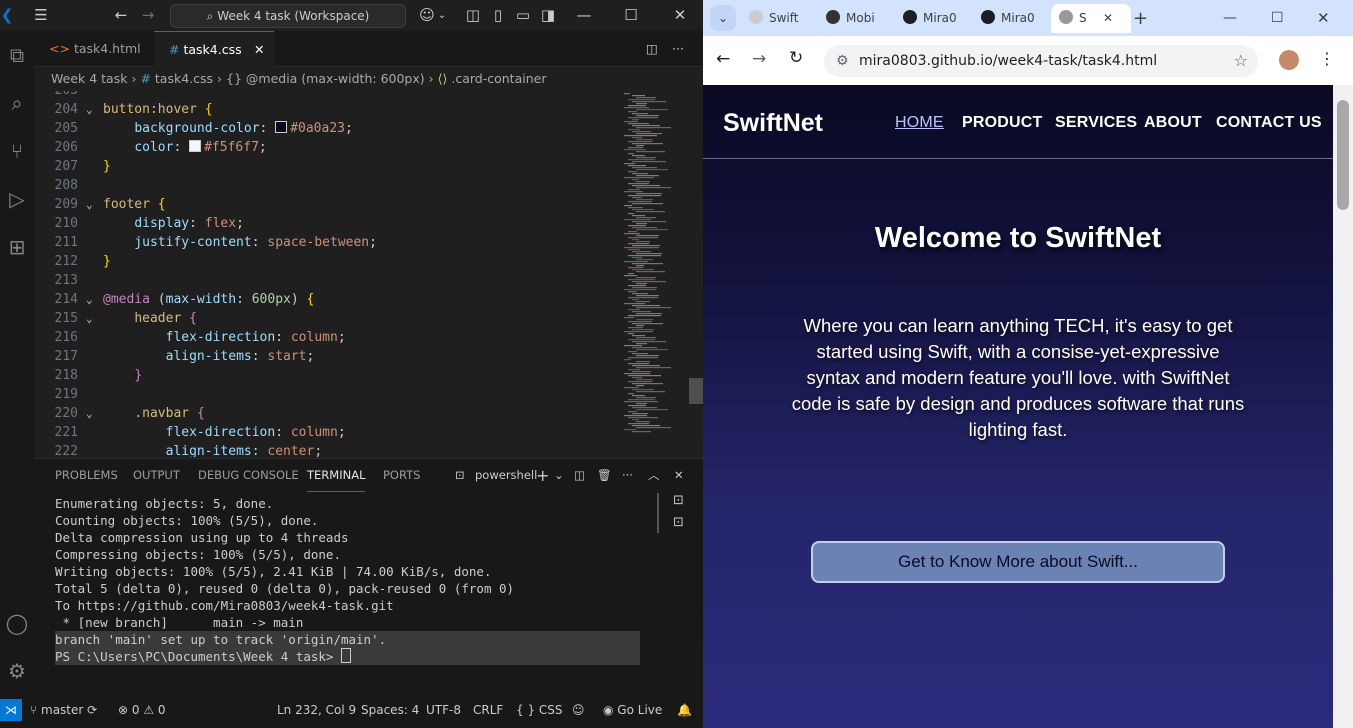  What do you see at coordinates (1343, 155) in the screenshot?
I see `page-scrollbar-thumb` at bounding box center [1343, 155].